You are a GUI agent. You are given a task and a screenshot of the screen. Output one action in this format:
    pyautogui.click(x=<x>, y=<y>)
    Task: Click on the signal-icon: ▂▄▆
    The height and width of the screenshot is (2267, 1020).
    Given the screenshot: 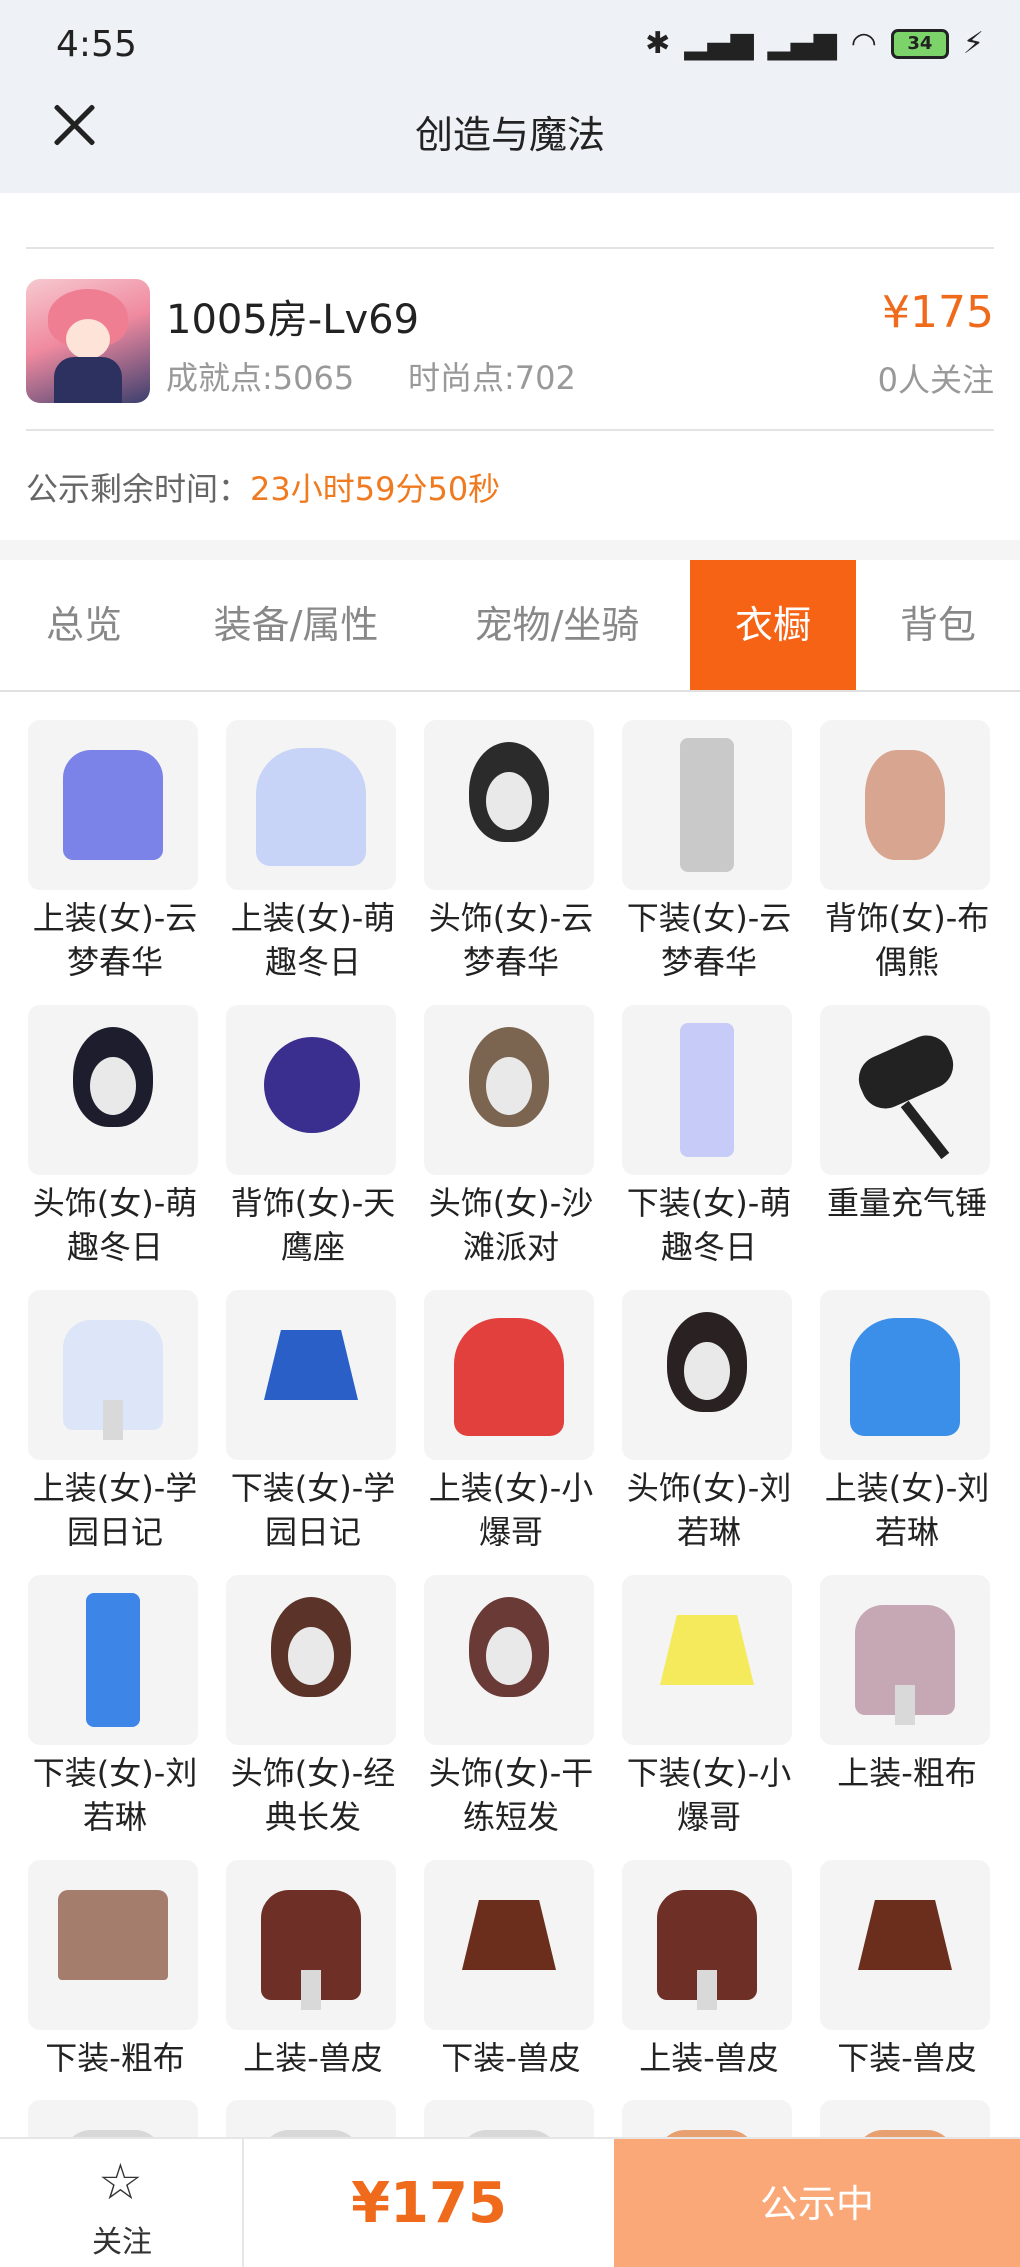 What is the action you would take?
    pyautogui.click(x=719, y=43)
    